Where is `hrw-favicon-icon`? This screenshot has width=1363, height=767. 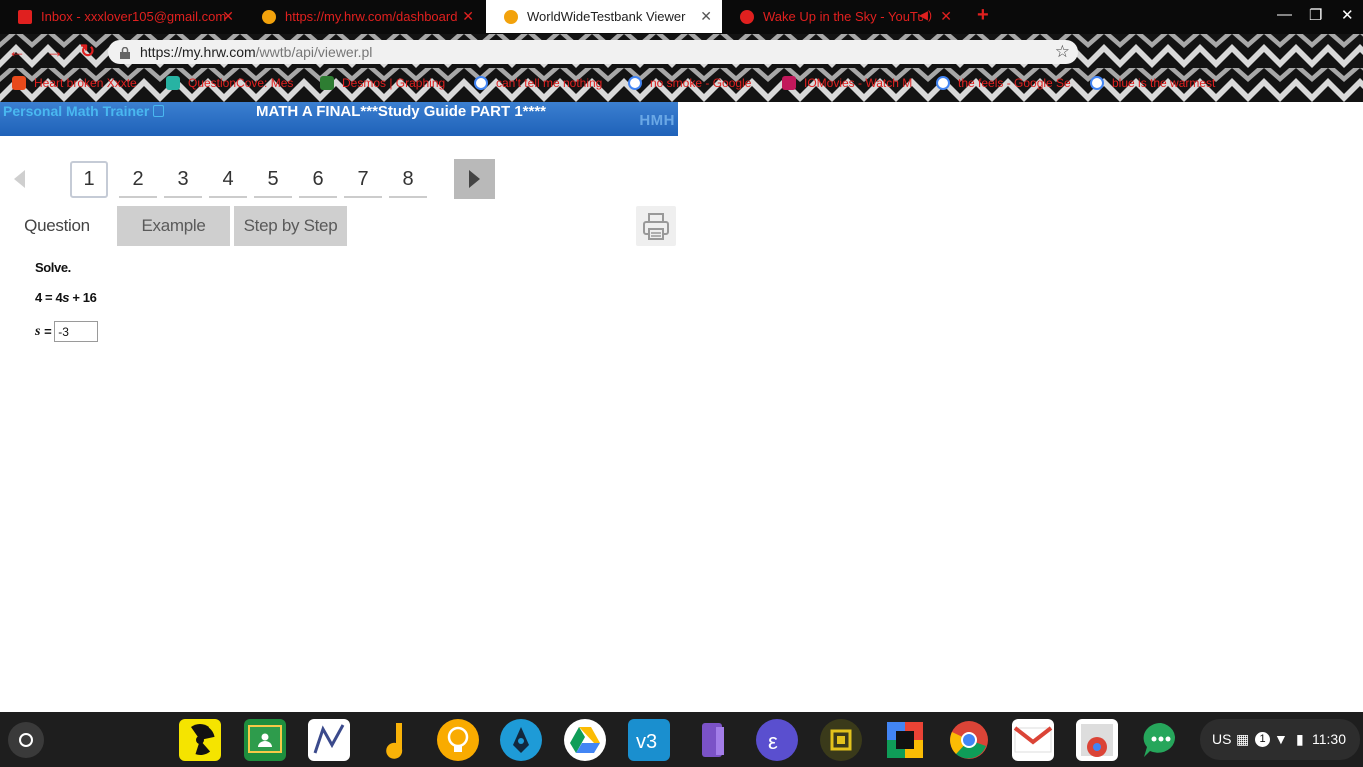 hrw-favicon-icon is located at coordinates (511, 16).